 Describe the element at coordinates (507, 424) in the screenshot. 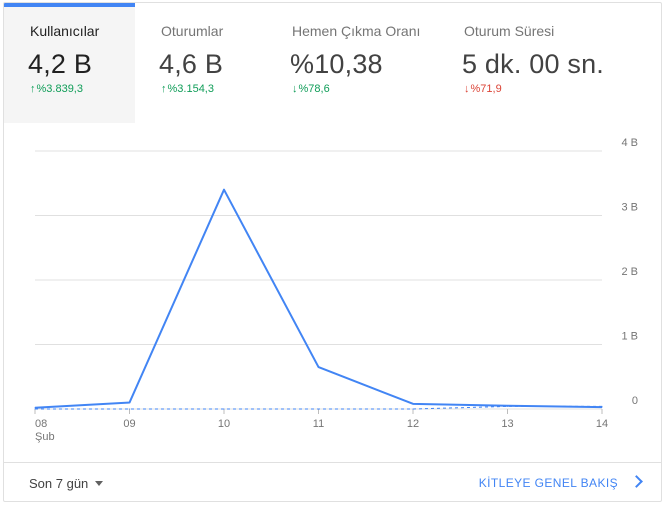

I see `x-tick-label: 13` at that location.